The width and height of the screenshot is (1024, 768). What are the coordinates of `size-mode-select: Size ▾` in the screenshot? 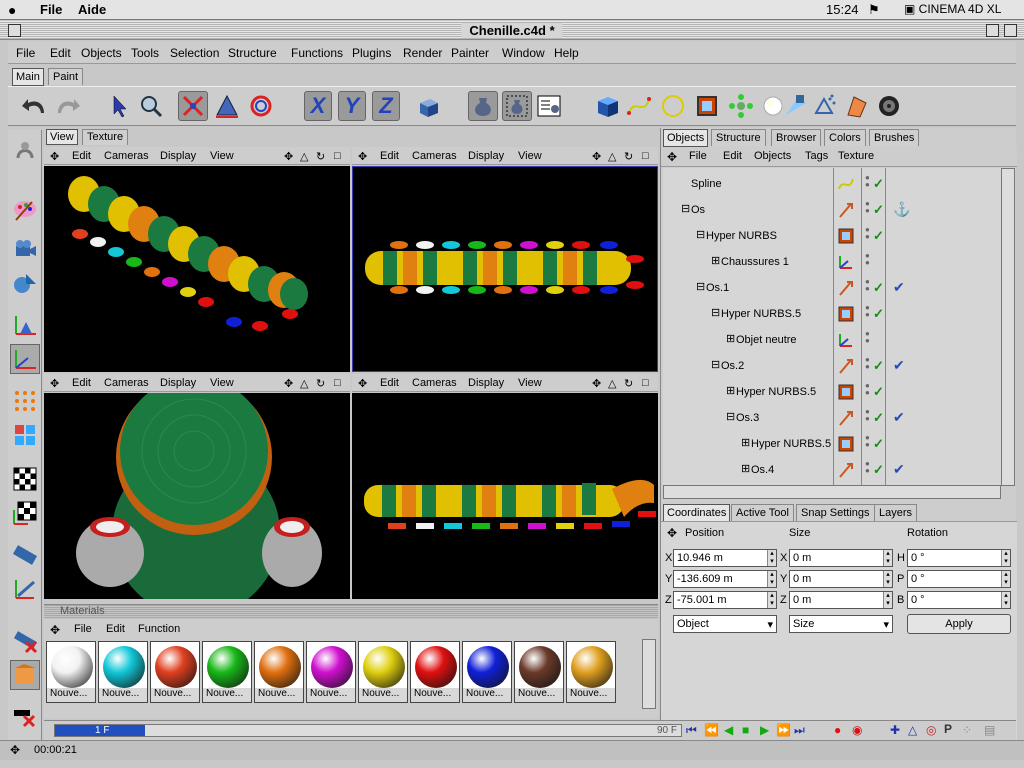 It's located at (841, 624).